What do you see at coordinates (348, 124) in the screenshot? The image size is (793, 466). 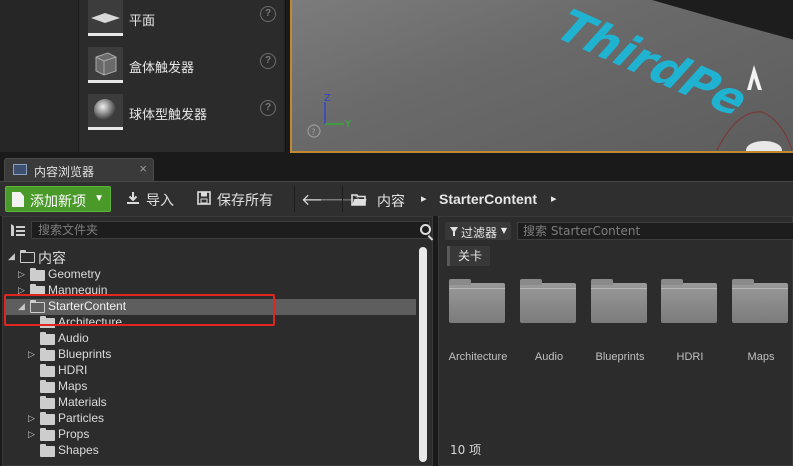 I see `axis-y-label: Y` at bounding box center [348, 124].